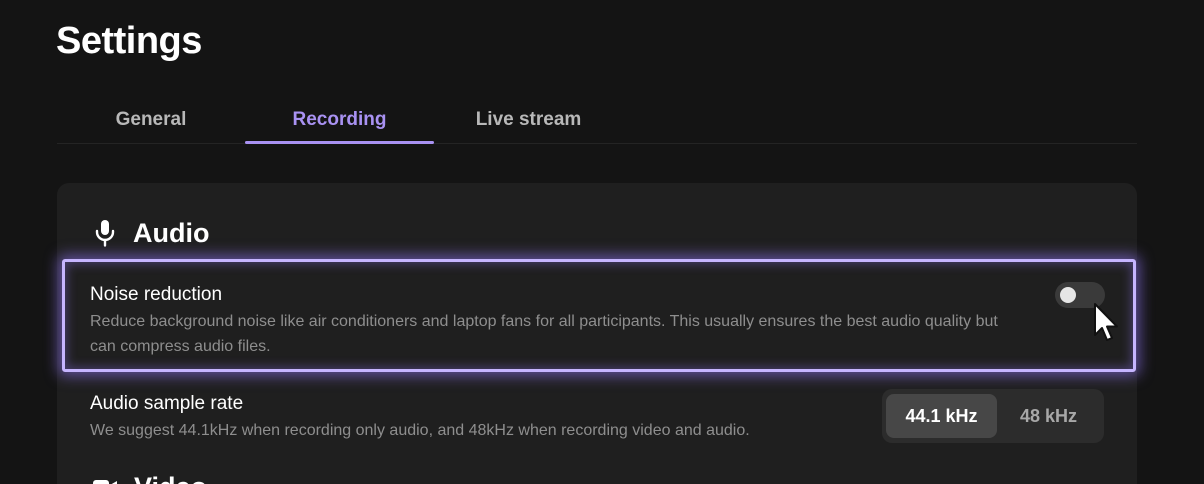 The width and height of the screenshot is (1204, 484). What do you see at coordinates (151, 119) in the screenshot?
I see `tab-general: General` at bounding box center [151, 119].